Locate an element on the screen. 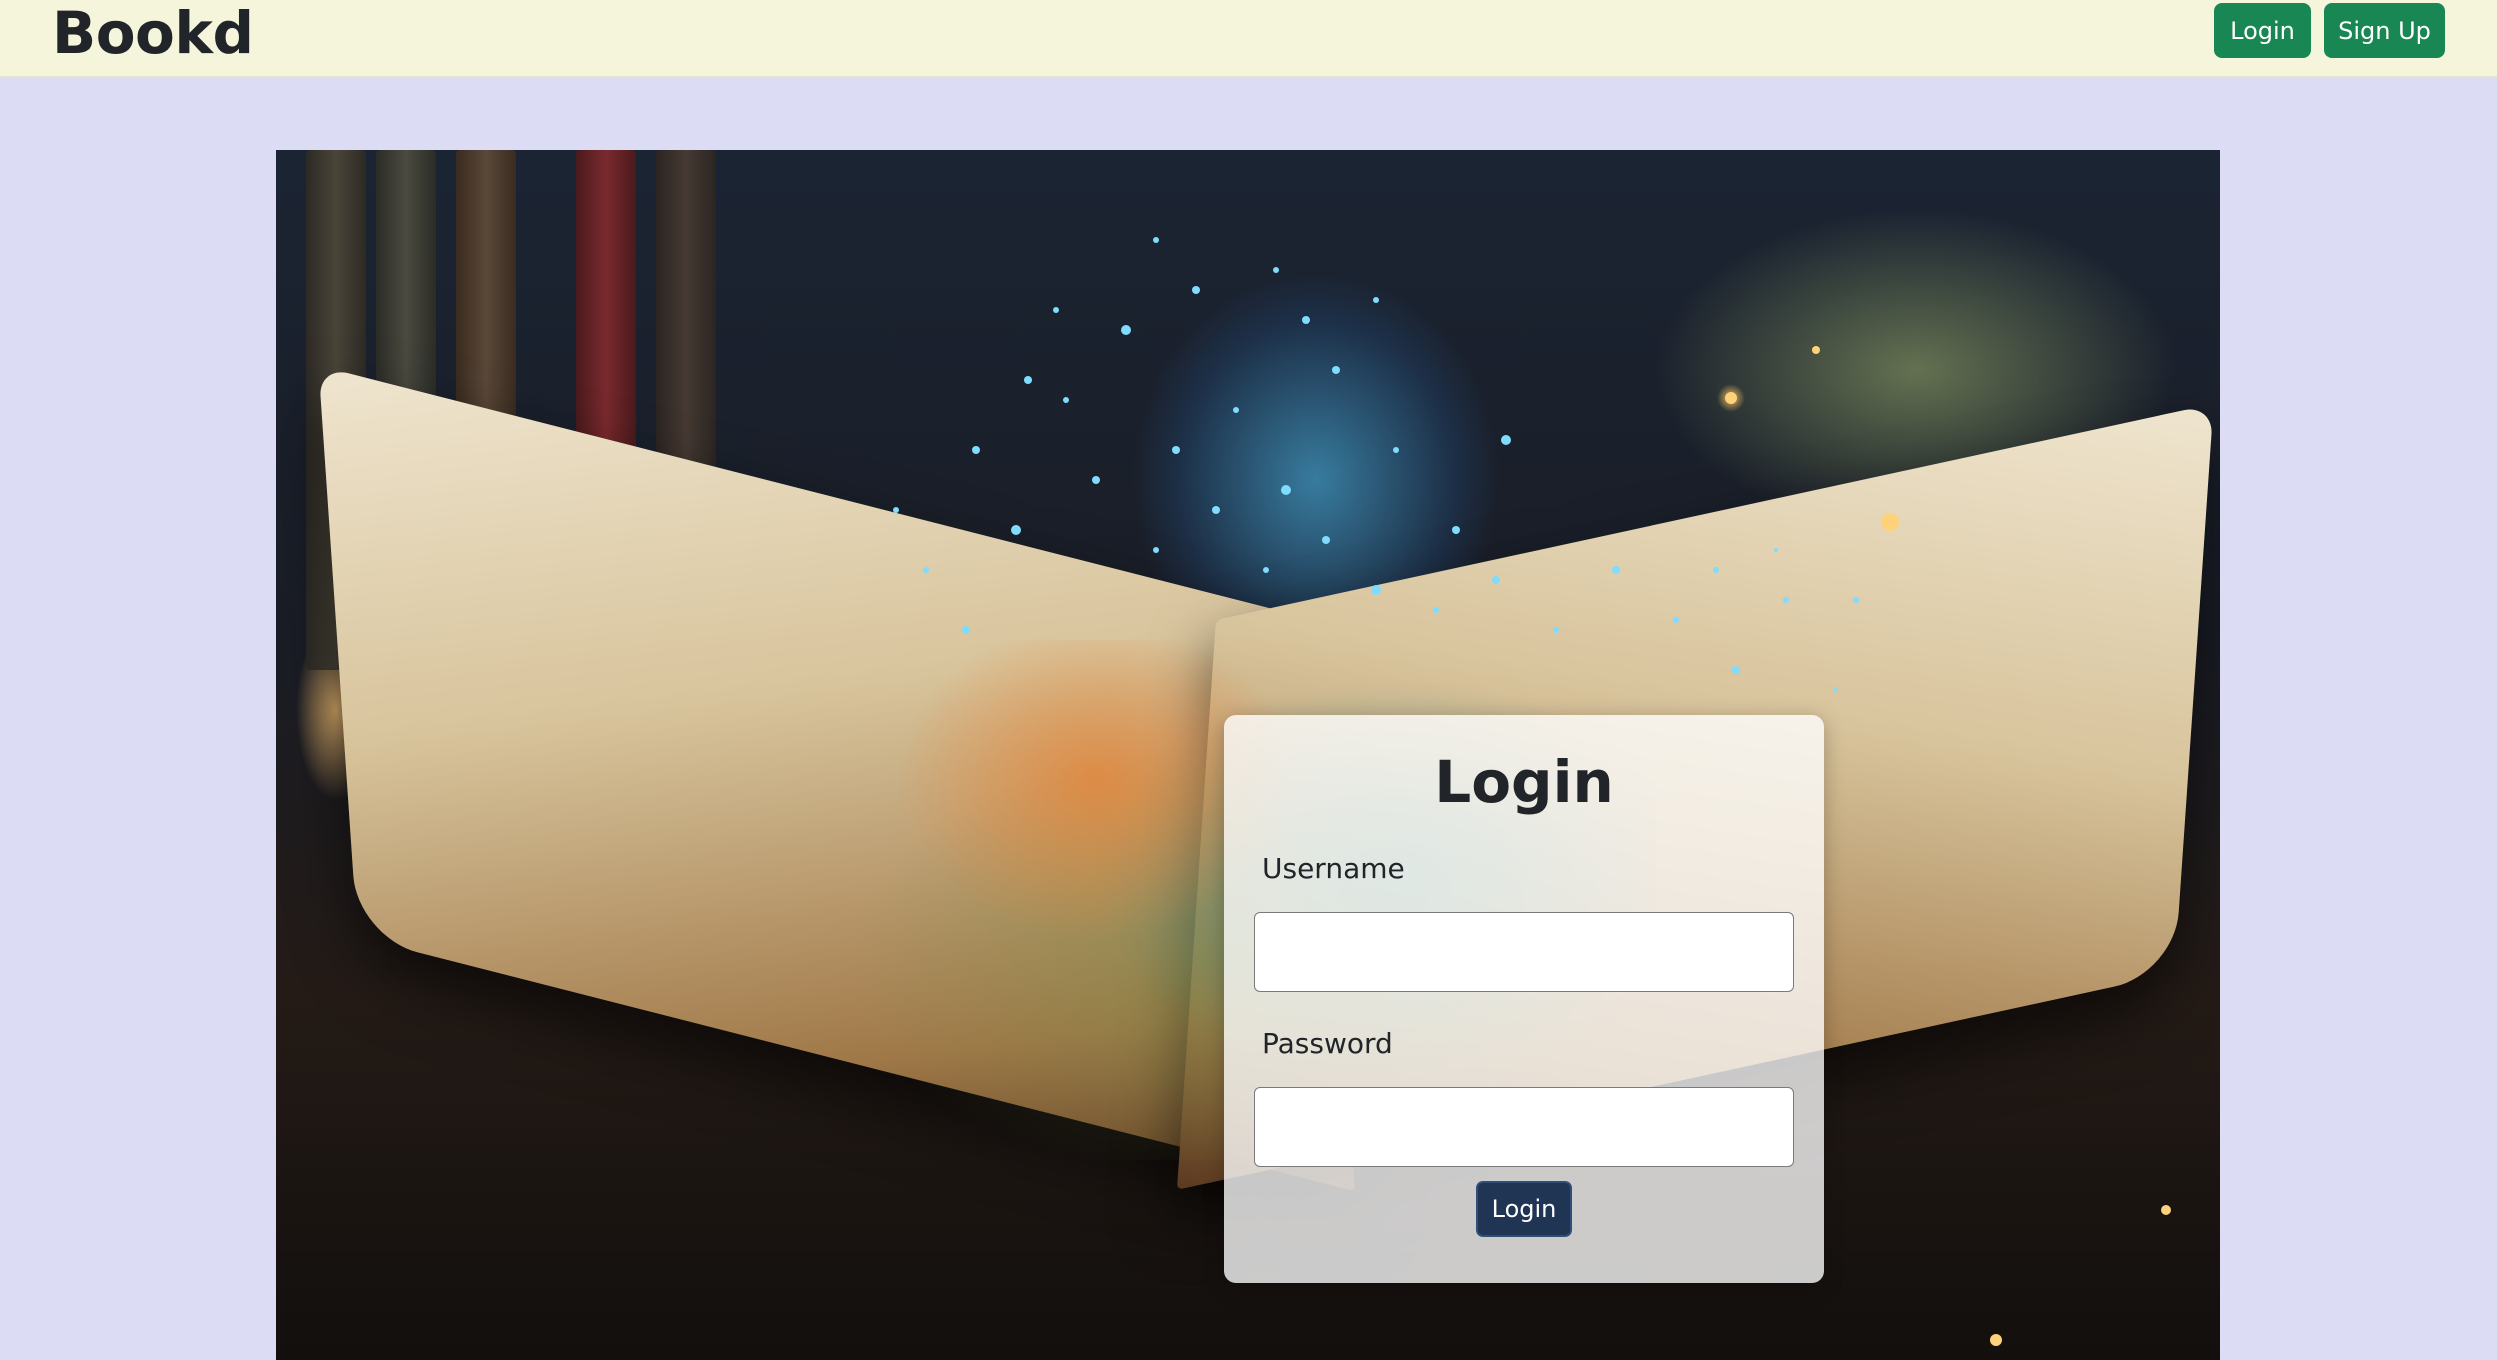  username-input is located at coordinates (1524, 952).